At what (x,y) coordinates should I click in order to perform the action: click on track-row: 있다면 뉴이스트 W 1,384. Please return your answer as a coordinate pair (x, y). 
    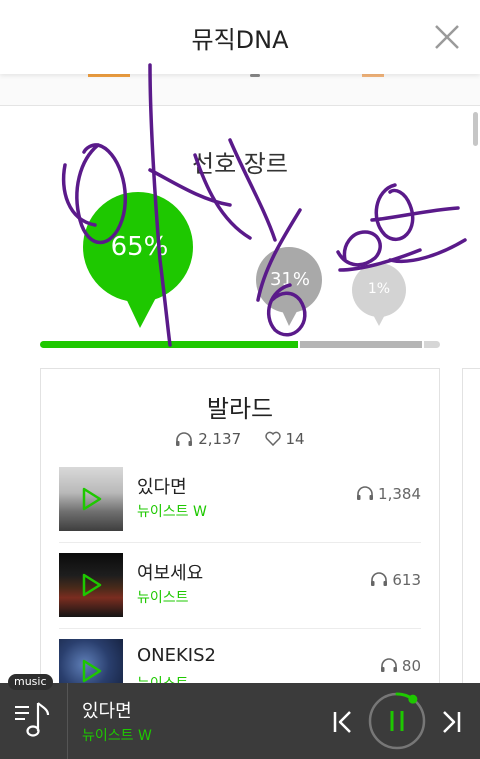
    Looking at the image, I should click on (240, 500).